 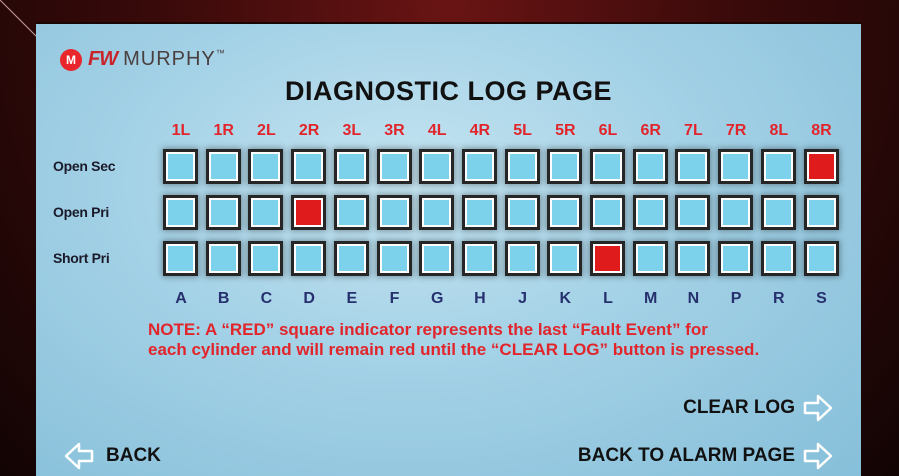 What do you see at coordinates (71, 59) in the screenshot?
I see `logo-badge-icon: M` at bounding box center [71, 59].